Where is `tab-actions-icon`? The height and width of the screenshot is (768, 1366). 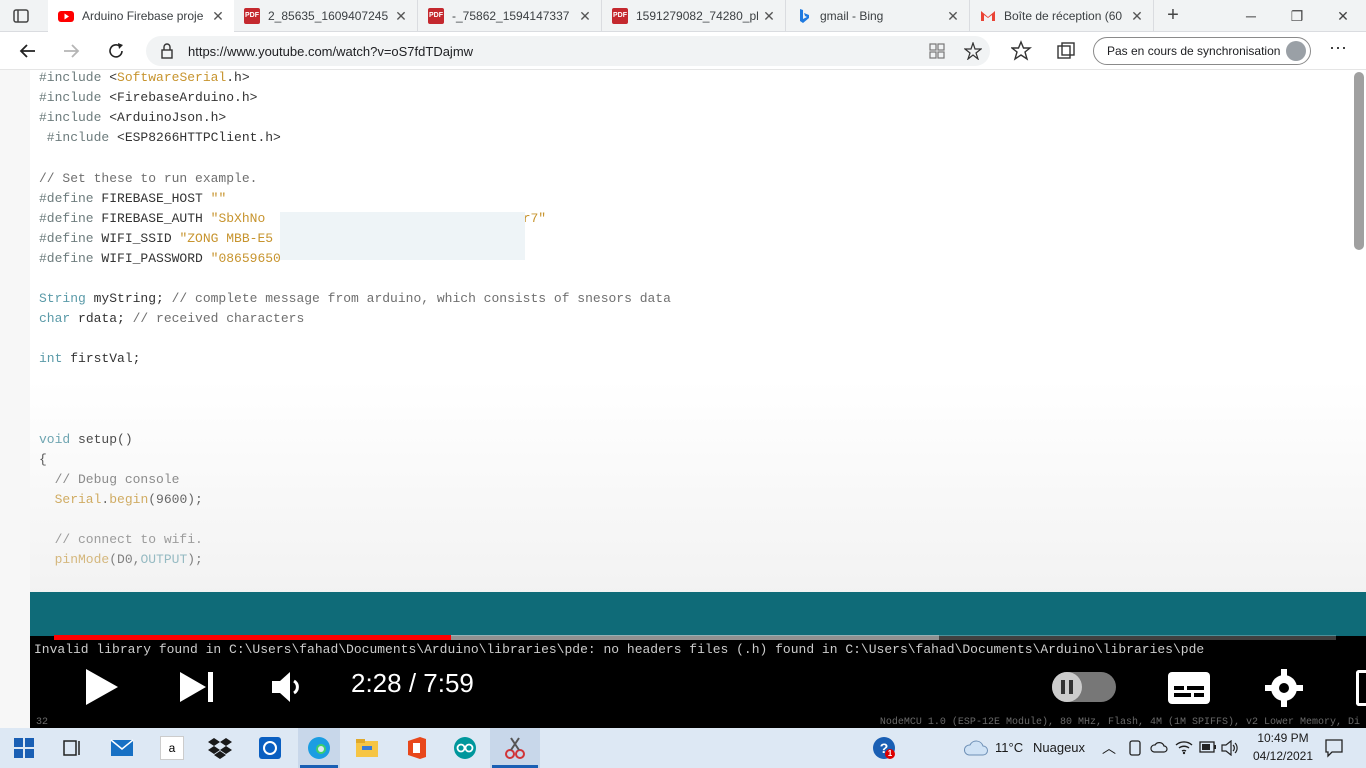 tab-actions-icon is located at coordinates (21, 16).